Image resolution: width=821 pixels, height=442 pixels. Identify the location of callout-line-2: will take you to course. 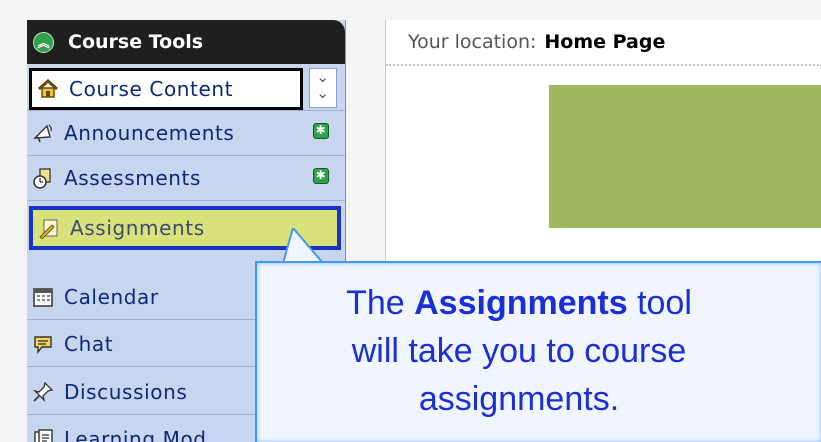
(519, 351).